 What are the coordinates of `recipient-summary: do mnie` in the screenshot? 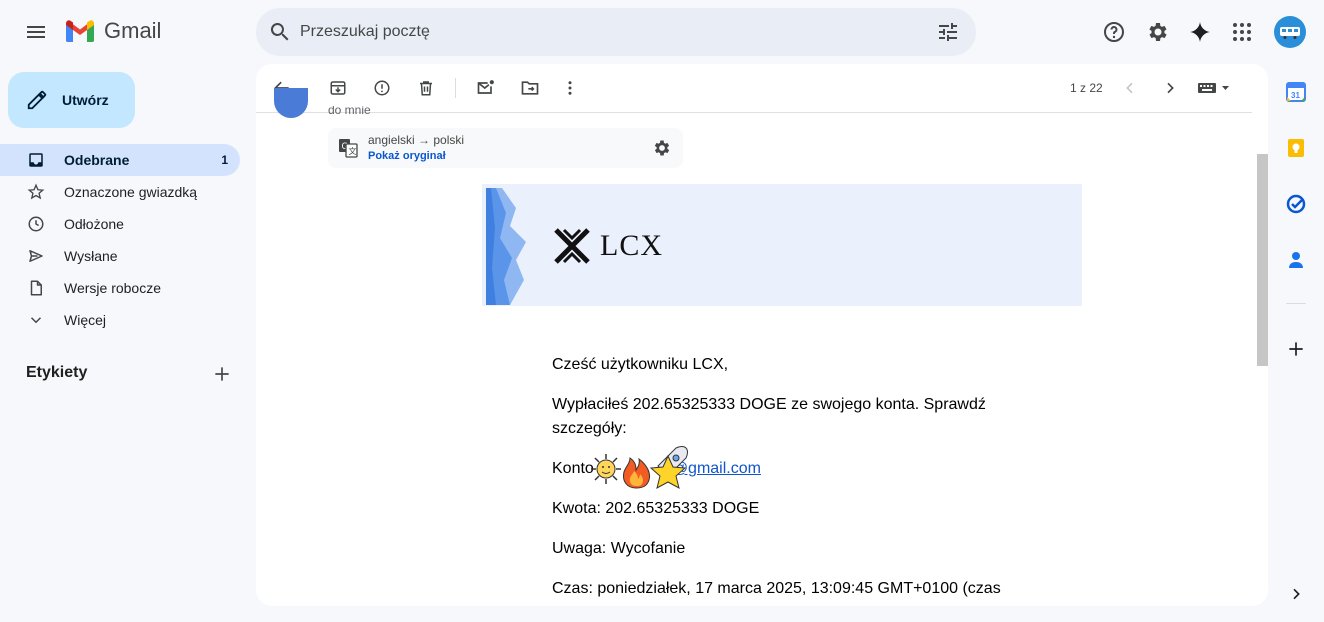 It's located at (349, 110).